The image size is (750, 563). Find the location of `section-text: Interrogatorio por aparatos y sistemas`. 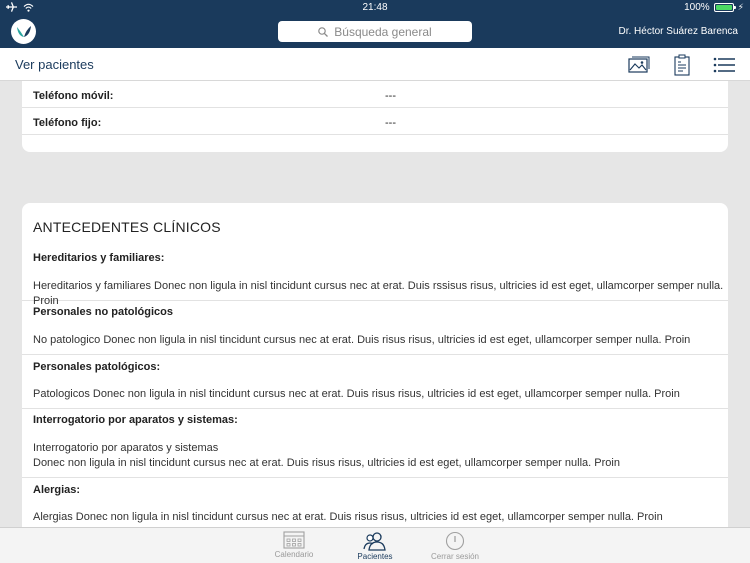

section-text: Interrogatorio por aparatos y sistemas is located at coordinates (126, 448).